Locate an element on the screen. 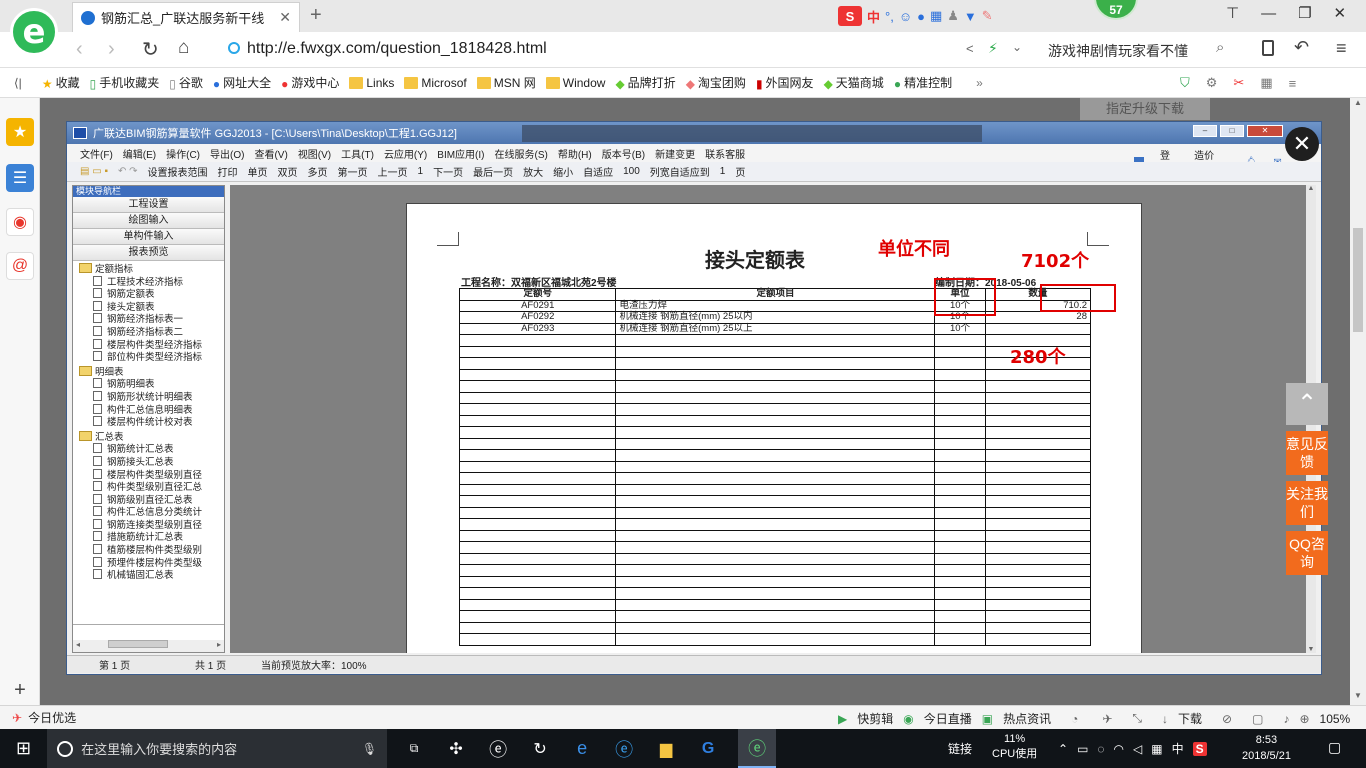 This screenshot has height=768, width=1366. browser-tab: 钢筋汇总_广联达服务新干线 ✕ is located at coordinates (186, 17).